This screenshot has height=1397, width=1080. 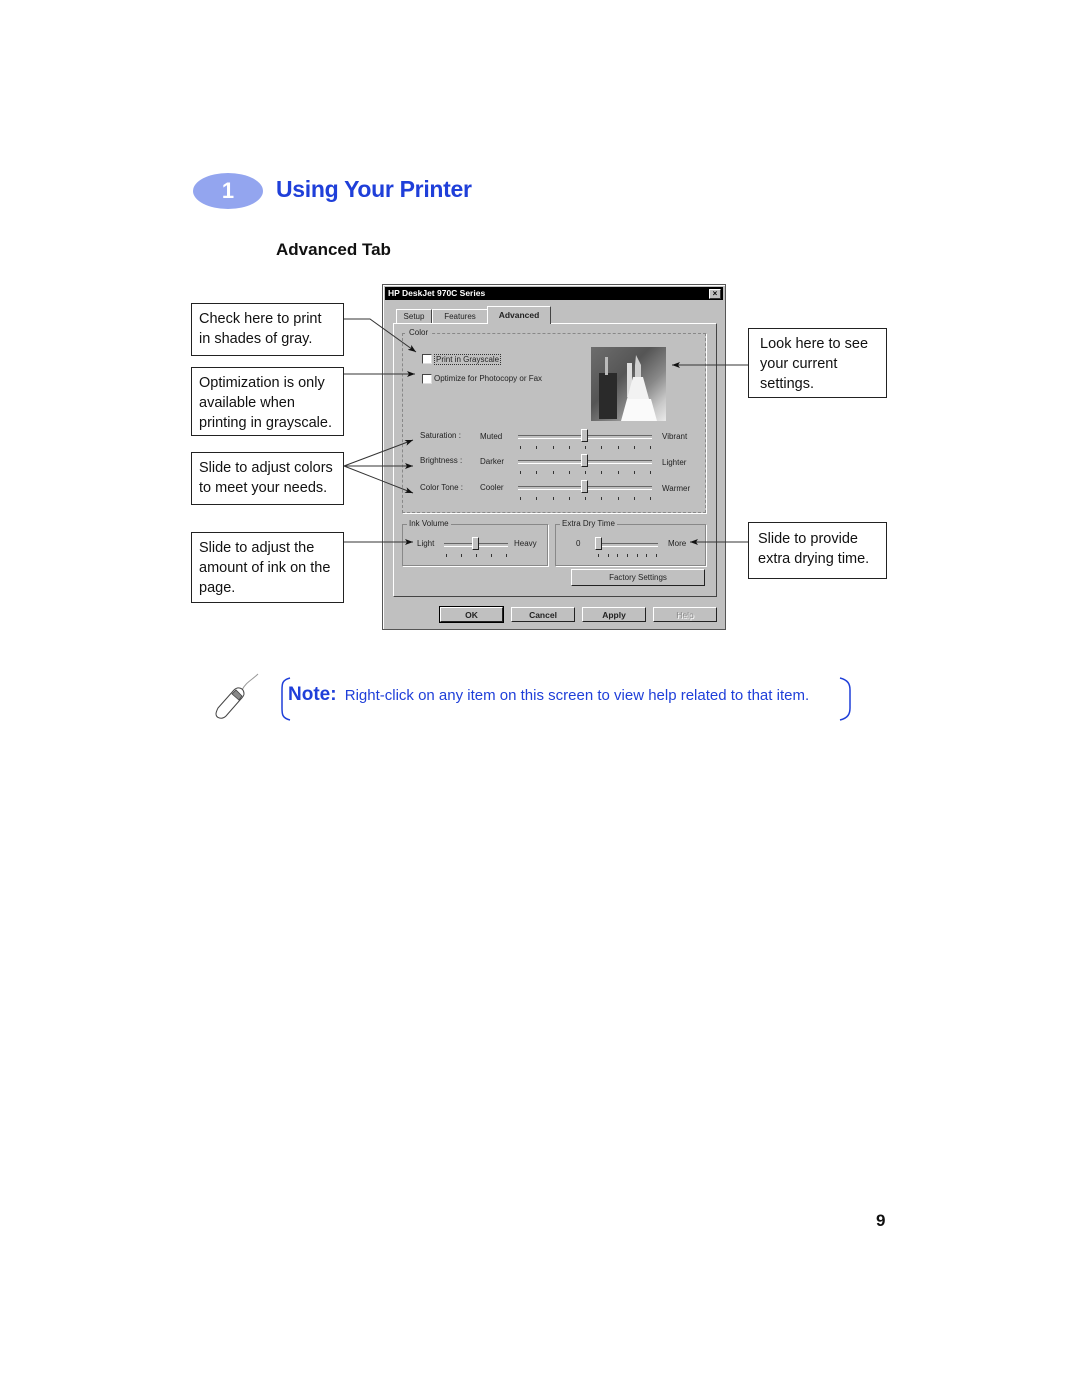 I want to click on cancel-button: Cancel, so click(x=543, y=614).